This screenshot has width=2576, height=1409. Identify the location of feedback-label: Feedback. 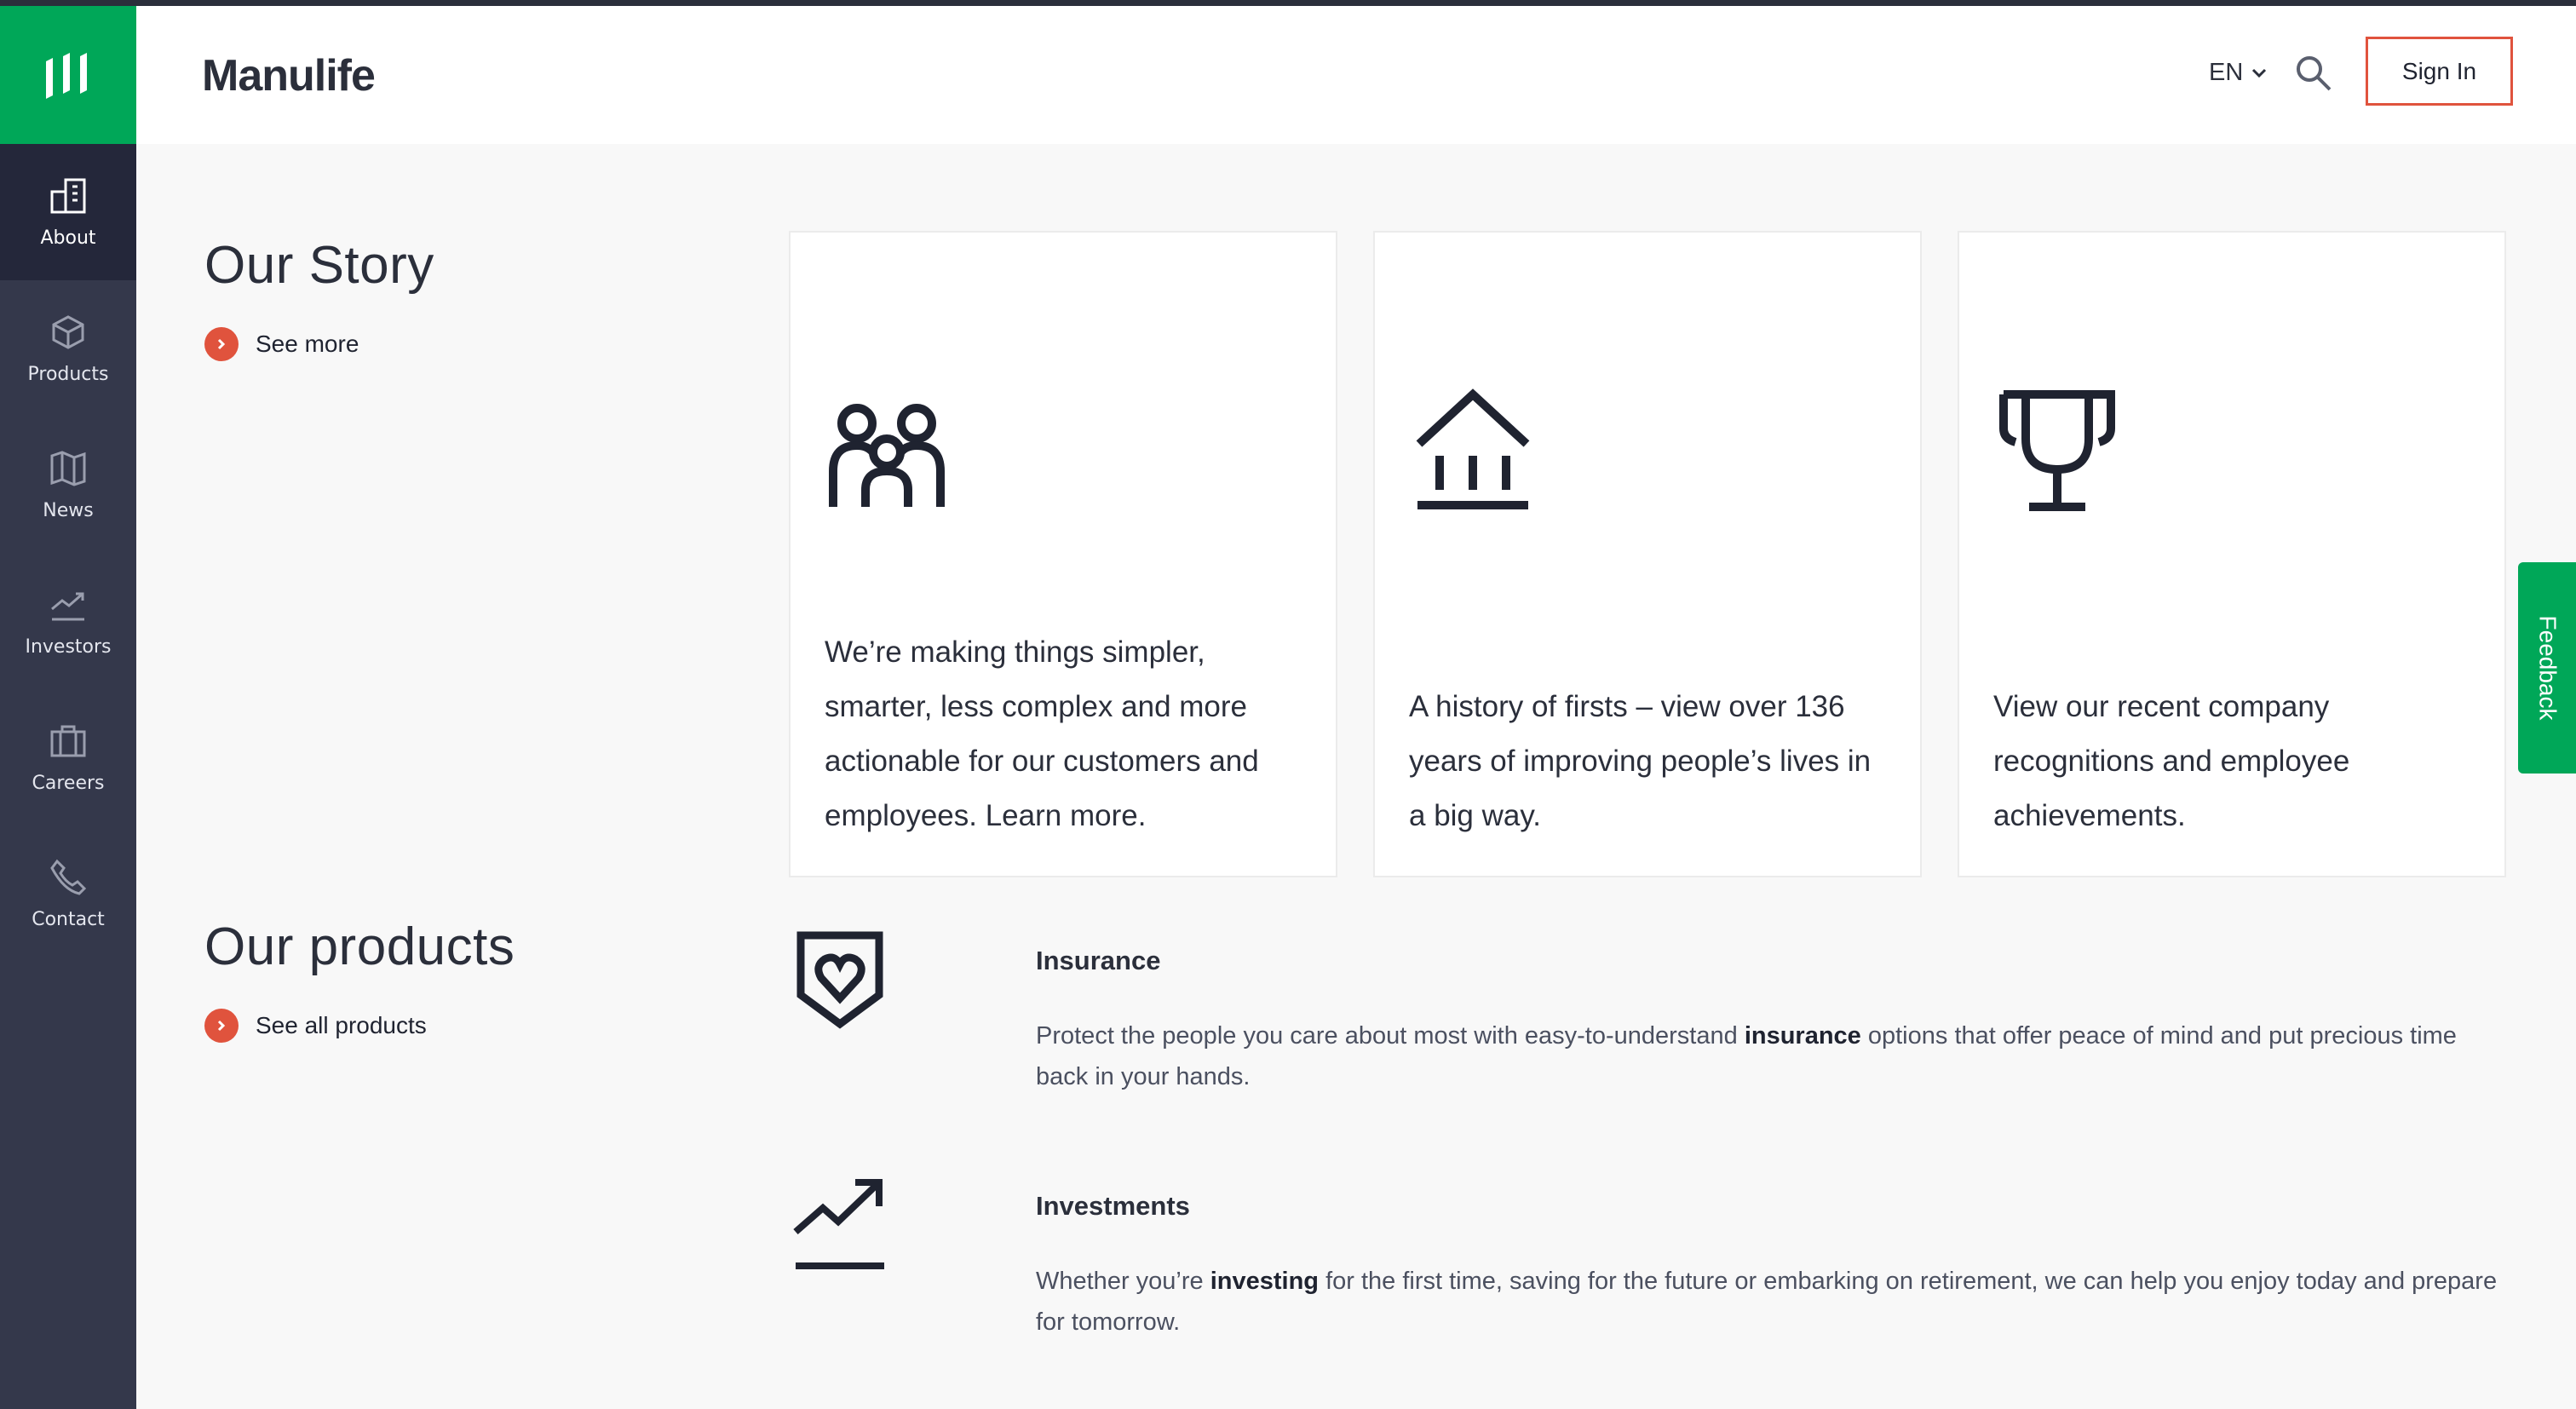
(2548, 668).